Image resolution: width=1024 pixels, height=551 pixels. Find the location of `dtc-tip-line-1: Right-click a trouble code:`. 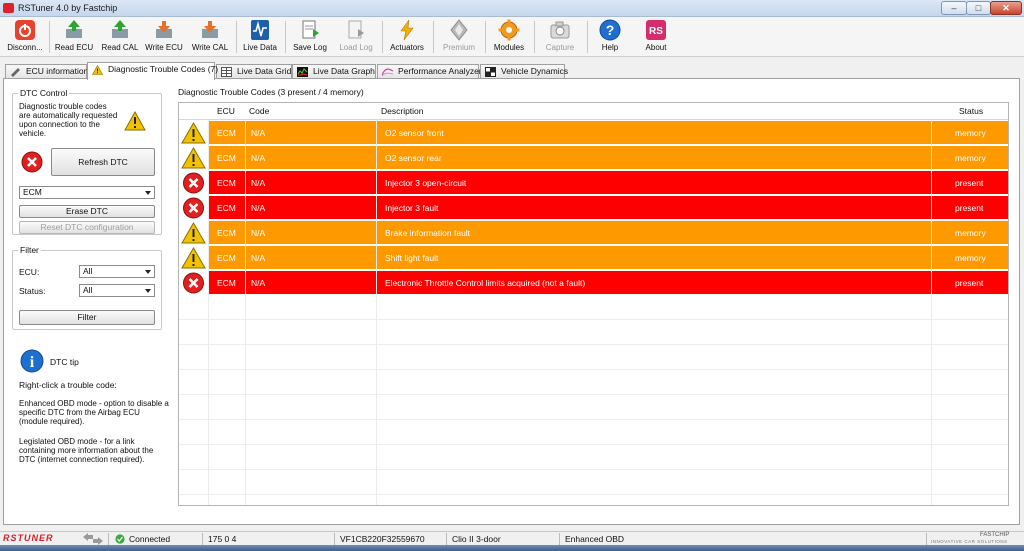

dtc-tip-line-1: Right-click a trouble code: is located at coordinates (68, 385).